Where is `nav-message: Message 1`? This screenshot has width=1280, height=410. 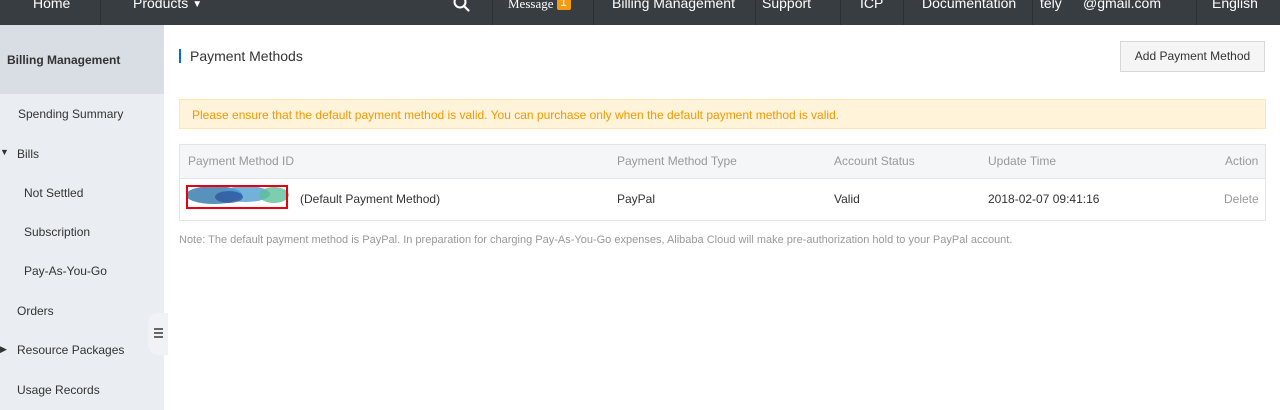
nav-message: Message 1 is located at coordinates (539, 12).